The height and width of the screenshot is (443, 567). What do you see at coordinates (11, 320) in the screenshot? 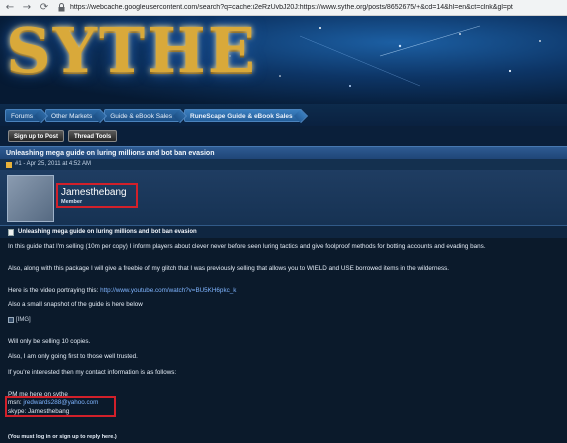
I see `broken-image-icon` at bounding box center [11, 320].